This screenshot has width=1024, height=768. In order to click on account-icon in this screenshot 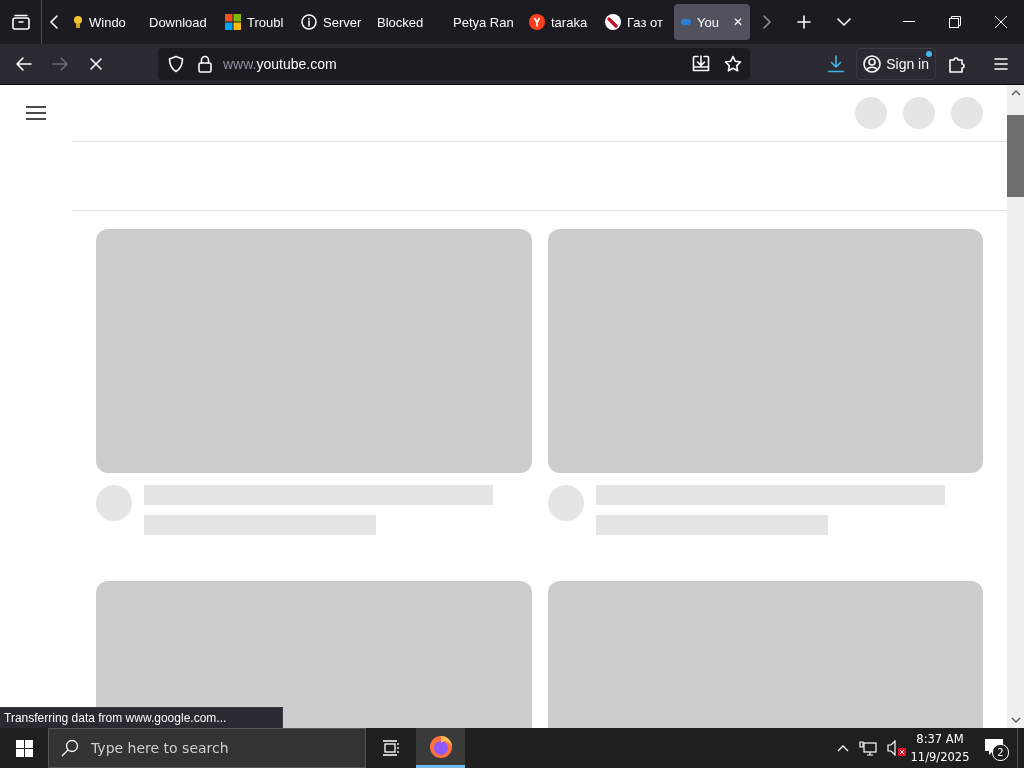, I will do `click(872, 64)`.